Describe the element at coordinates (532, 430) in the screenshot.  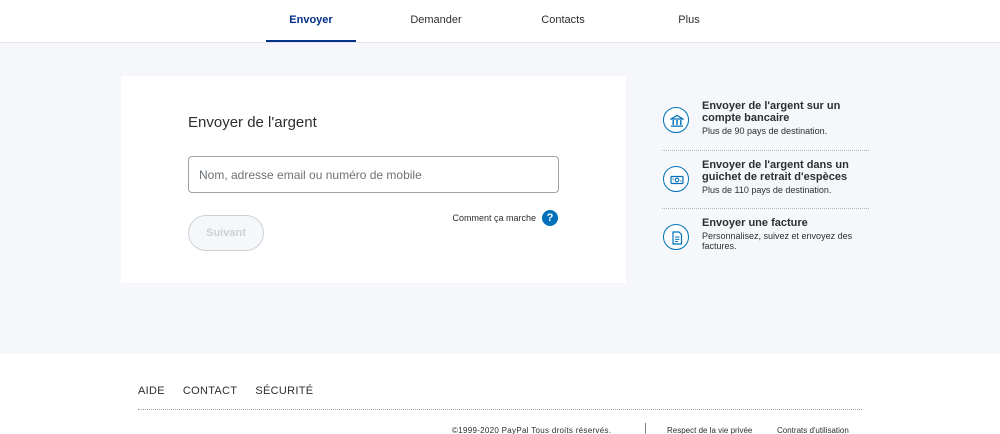
I see `copyright-text: ©1999-2020 PayPal Tous droits réservés.` at that location.